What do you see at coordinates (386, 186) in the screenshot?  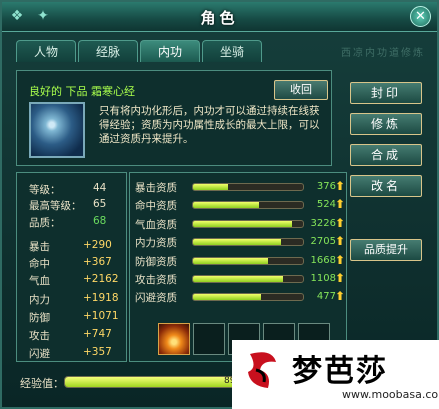 I see `rename-button: 改名` at bounding box center [386, 186].